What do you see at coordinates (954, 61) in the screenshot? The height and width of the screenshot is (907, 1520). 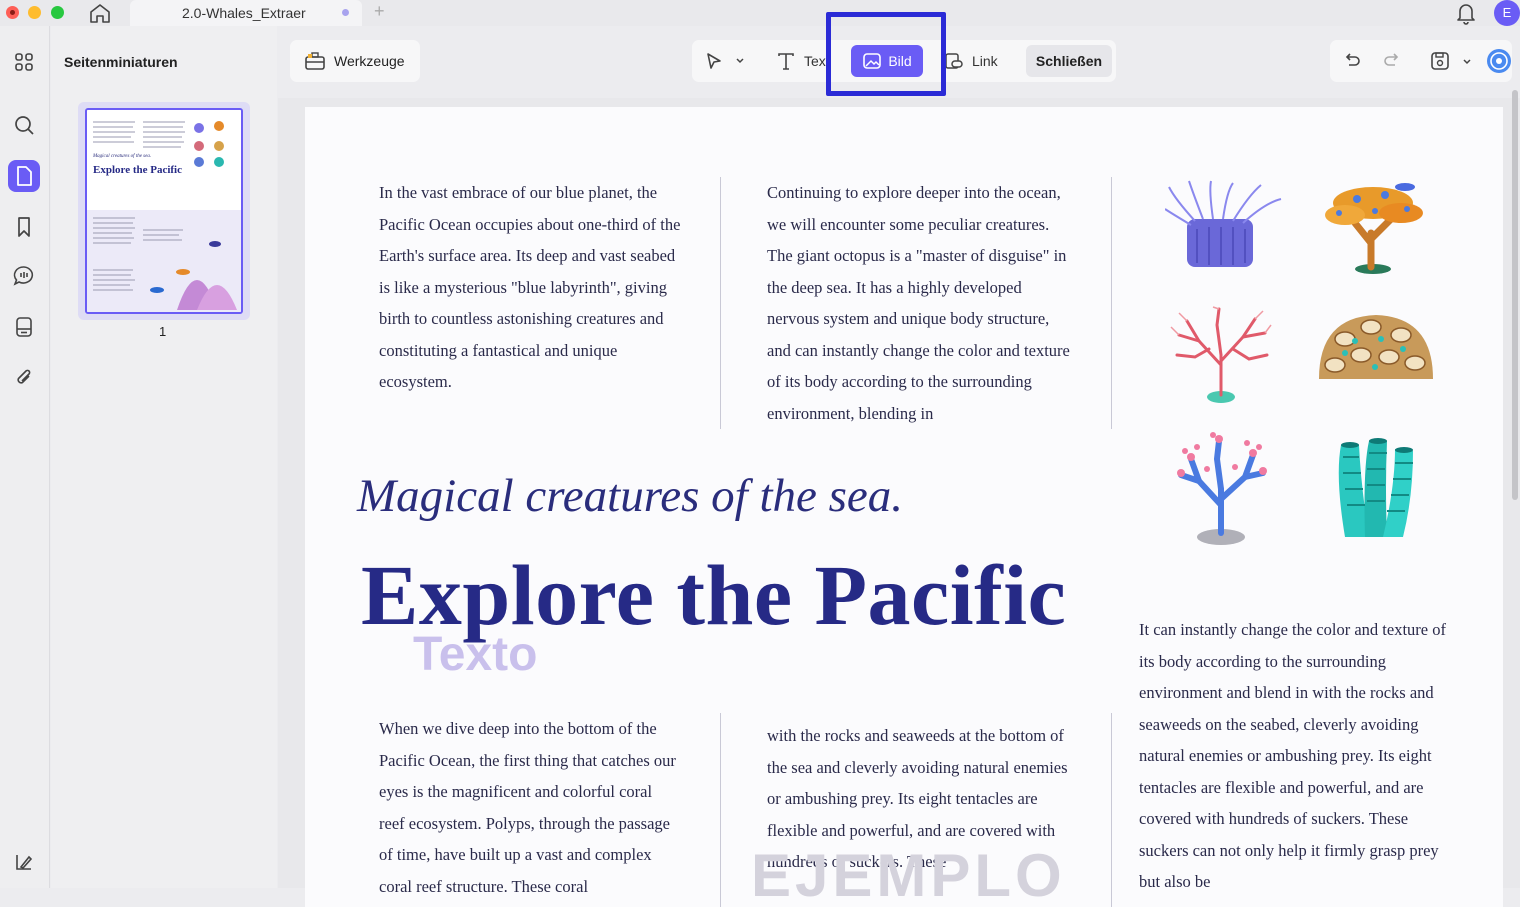 I see `link-icon` at bounding box center [954, 61].